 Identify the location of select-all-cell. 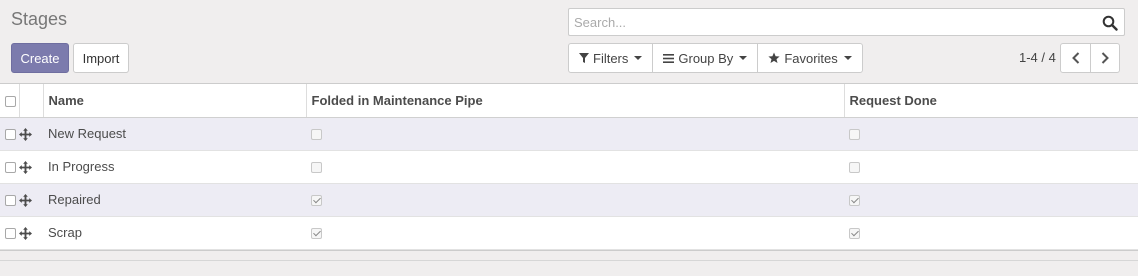
(9, 101).